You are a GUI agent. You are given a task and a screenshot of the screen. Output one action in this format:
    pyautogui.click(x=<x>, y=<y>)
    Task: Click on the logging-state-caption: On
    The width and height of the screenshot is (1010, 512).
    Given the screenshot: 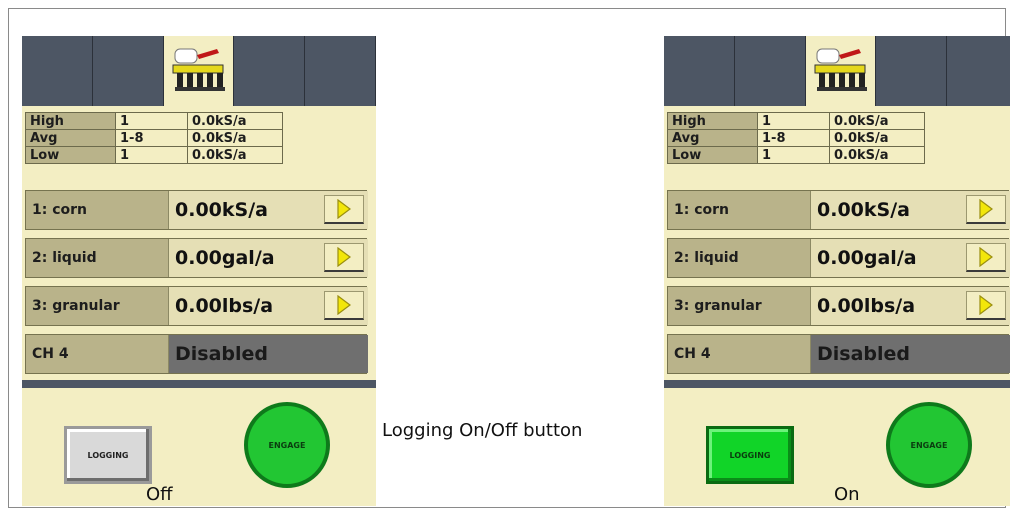 What is the action you would take?
    pyautogui.click(x=847, y=494)
    